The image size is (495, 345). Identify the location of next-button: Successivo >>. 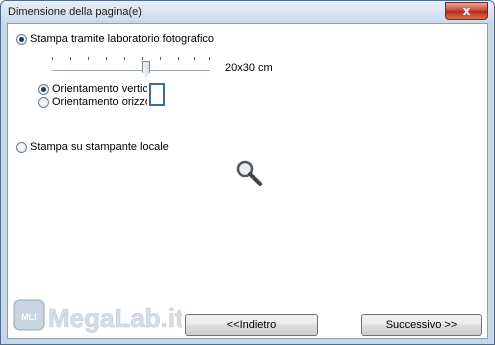
(421, 325).